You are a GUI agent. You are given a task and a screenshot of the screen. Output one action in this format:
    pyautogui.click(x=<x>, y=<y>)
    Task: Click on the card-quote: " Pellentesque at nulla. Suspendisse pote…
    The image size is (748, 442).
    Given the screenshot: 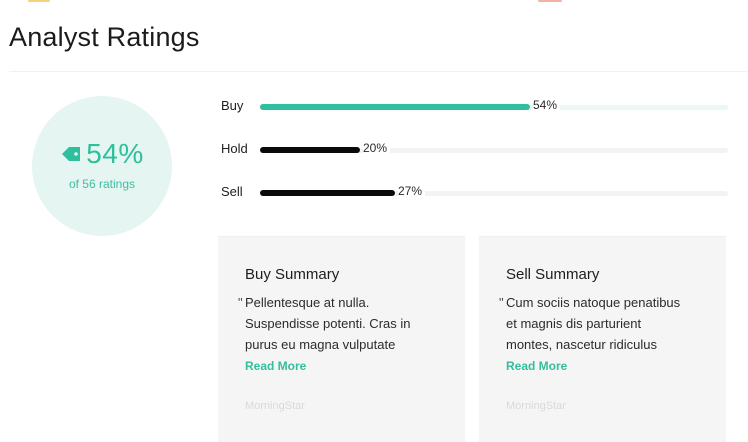 What is the action you would take?
    pyautogui.click(x=345, y=323)
    